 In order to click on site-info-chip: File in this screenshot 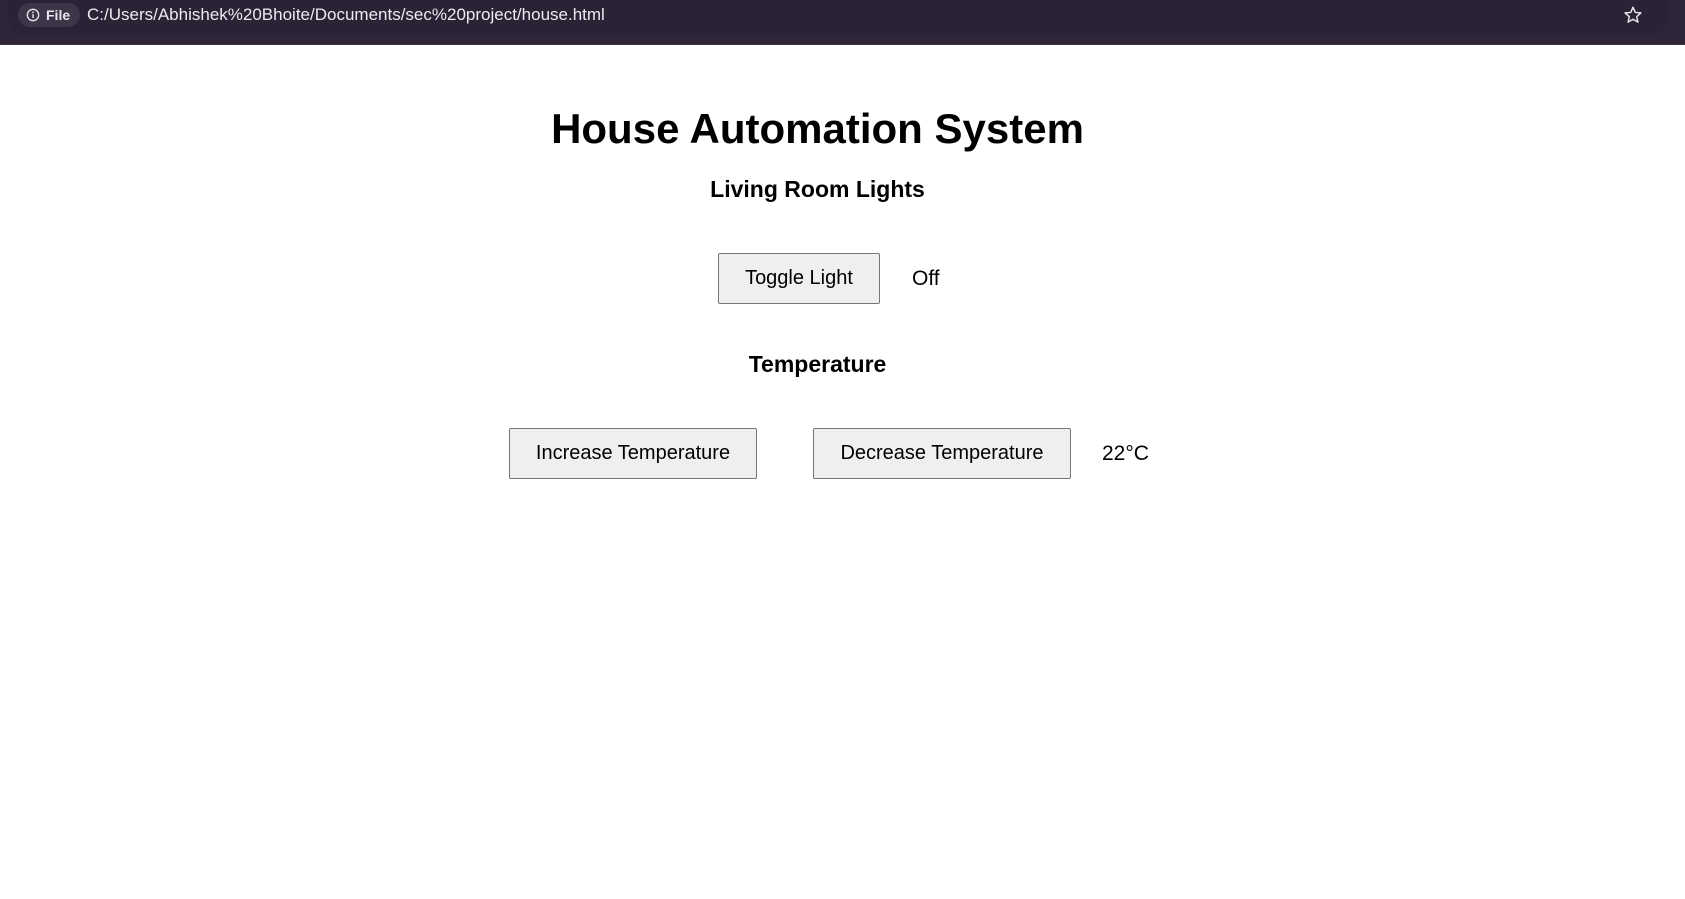, I will do `click(49, 15)`.